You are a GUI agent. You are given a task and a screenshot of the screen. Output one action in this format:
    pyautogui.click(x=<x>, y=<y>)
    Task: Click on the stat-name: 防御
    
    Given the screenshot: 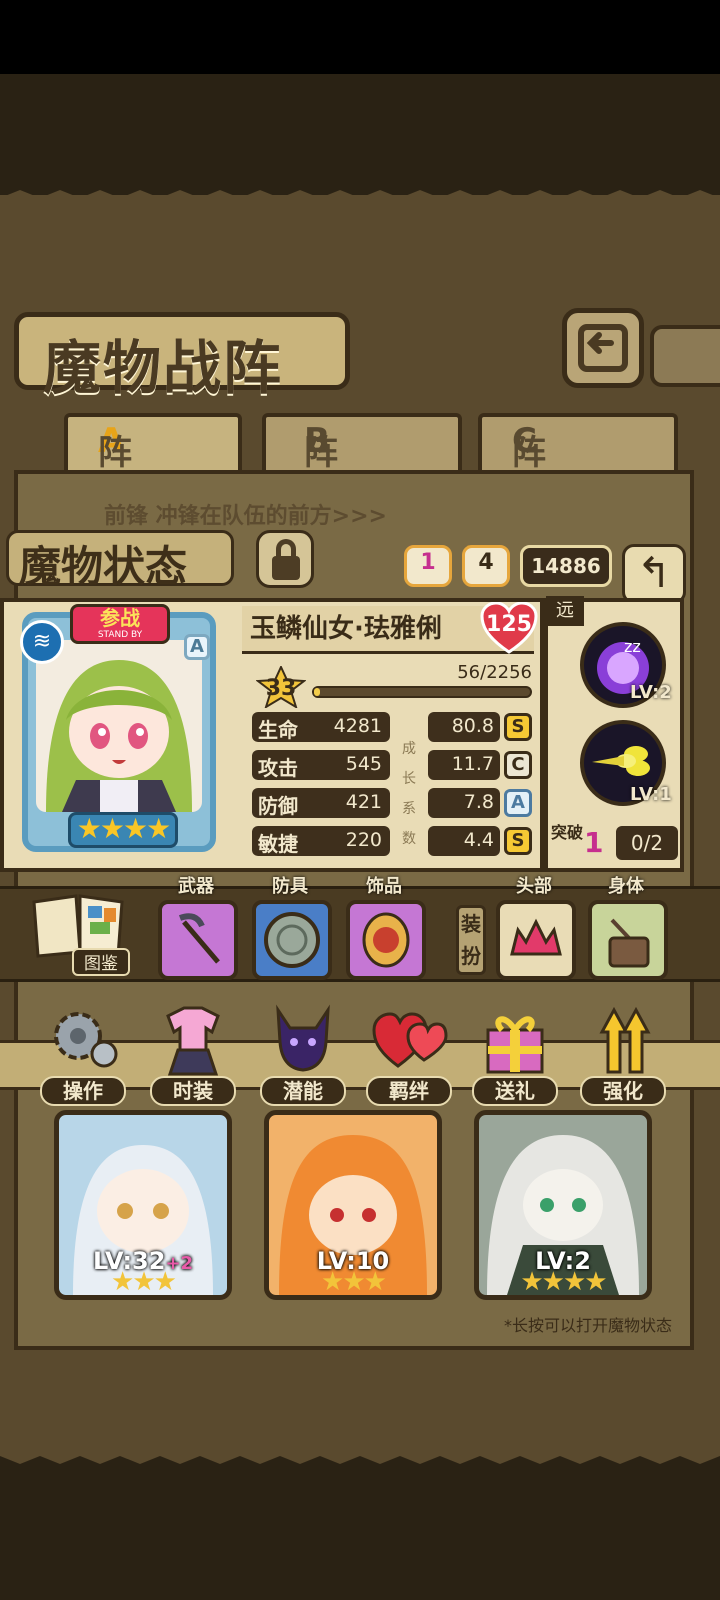 What is the action you would take?
    pyautogui.click(x=278, y=806)
    